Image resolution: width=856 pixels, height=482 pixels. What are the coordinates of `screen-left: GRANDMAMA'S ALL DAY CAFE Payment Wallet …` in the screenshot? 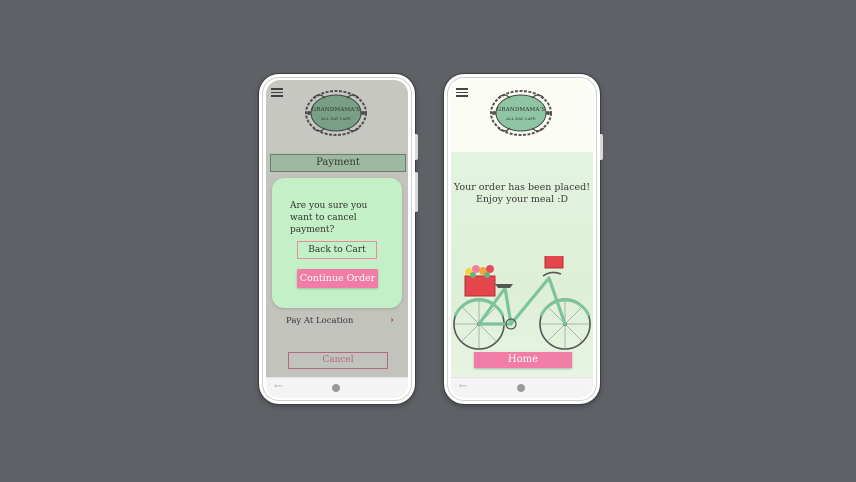 It's located at (337, 239).